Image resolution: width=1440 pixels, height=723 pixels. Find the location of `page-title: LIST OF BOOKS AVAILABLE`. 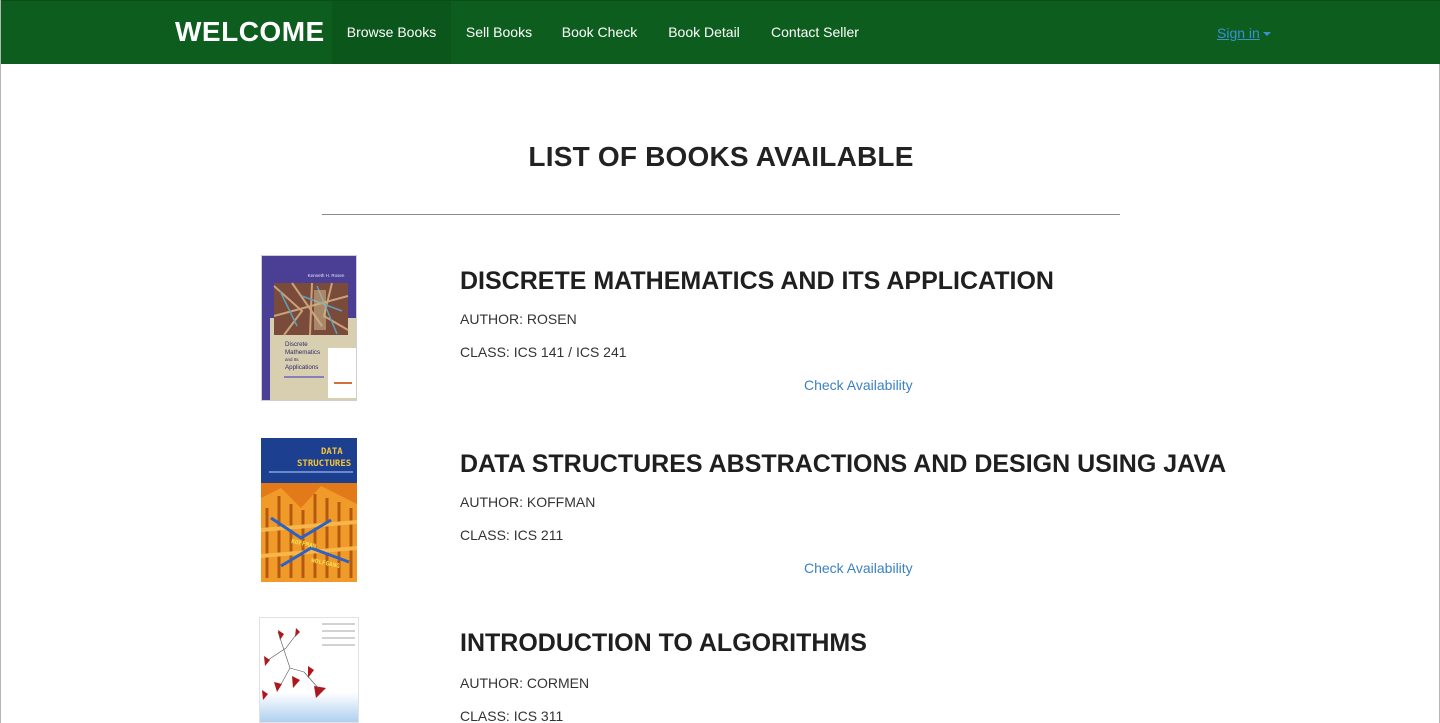

page-title: LIST OF BOOKS AVAILABLE is located at coordinates (721, 156).